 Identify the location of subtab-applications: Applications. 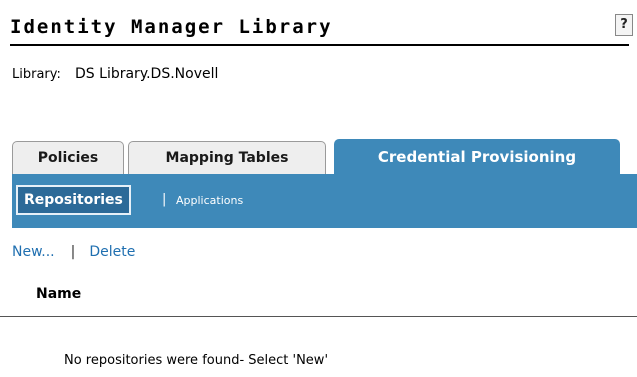
(209, 201).